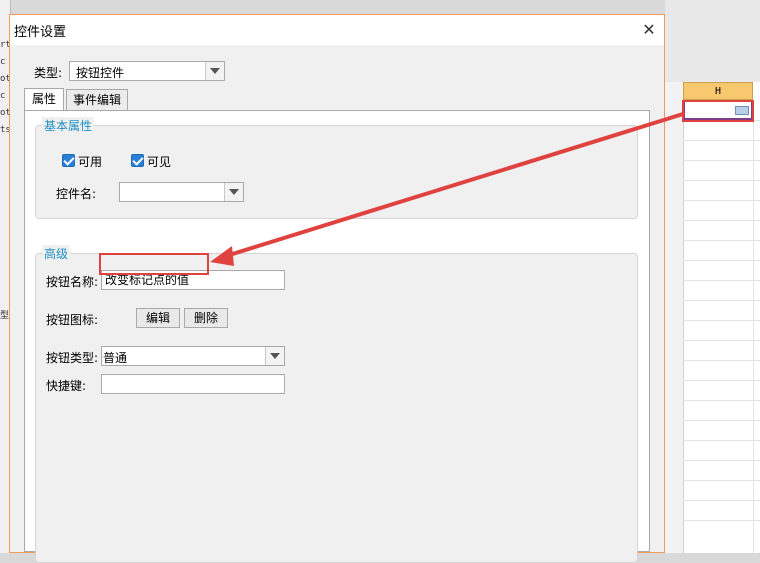 Image resolution: width=760 pixels, height=563 pixels. I want to click on target-cell-highlight, so click(718, 111).